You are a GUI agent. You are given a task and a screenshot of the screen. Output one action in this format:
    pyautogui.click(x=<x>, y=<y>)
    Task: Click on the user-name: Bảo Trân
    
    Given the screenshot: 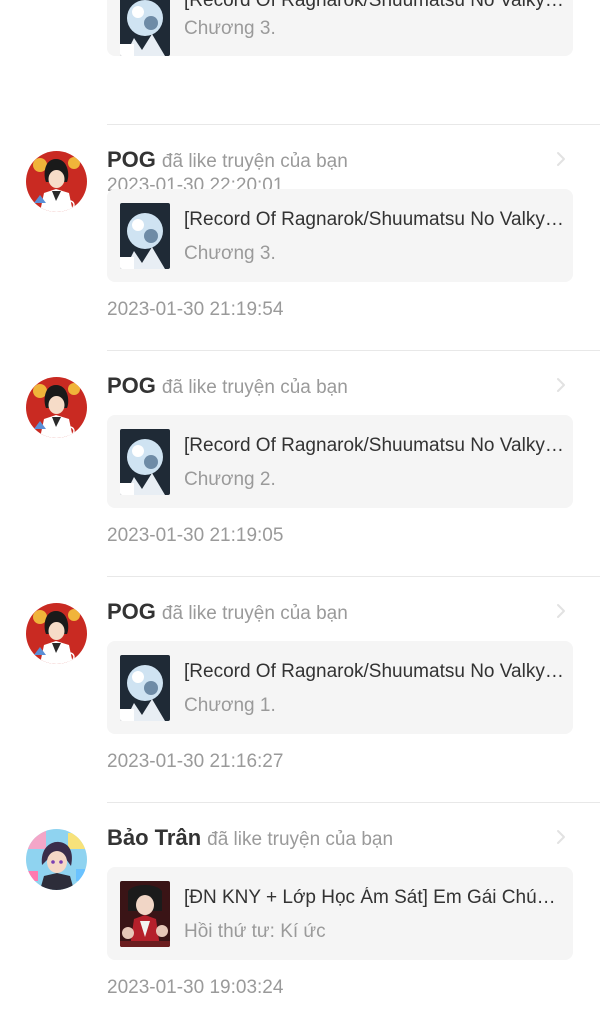 What is the action you would take?
    pyautogui.click(x=154, y=837)
    